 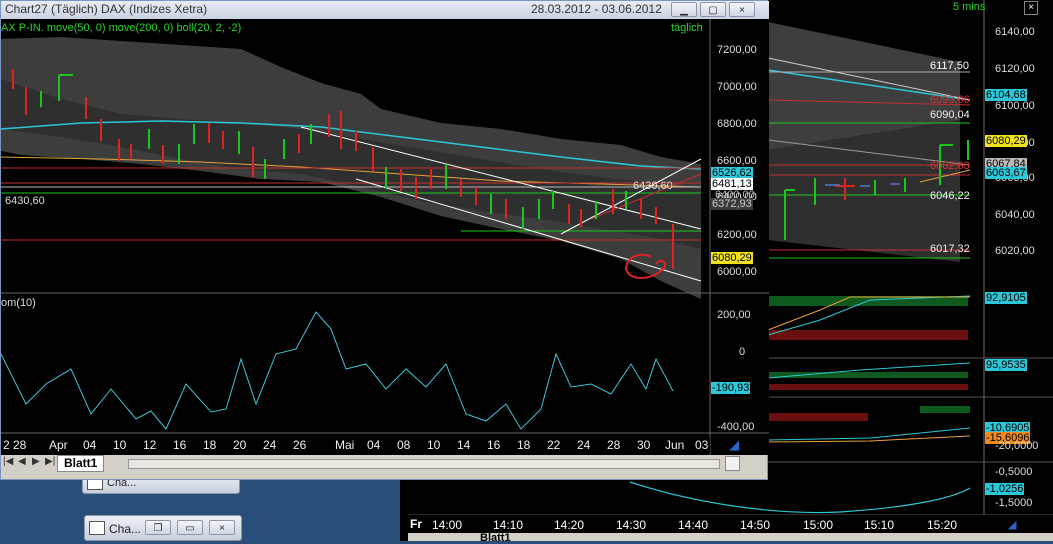 What do you see at coordinates (687, 28) in the screenshot?
I see `period-label: täglich` at bounding box center [687, 28].